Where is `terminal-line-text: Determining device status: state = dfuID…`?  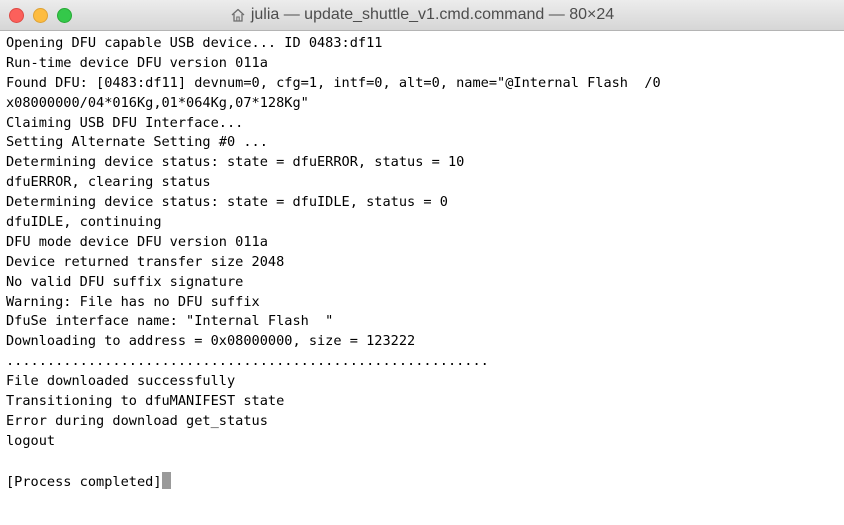 terminal-line-text: Determining device status: state = dfuID… is located at coordinates (227, 202).